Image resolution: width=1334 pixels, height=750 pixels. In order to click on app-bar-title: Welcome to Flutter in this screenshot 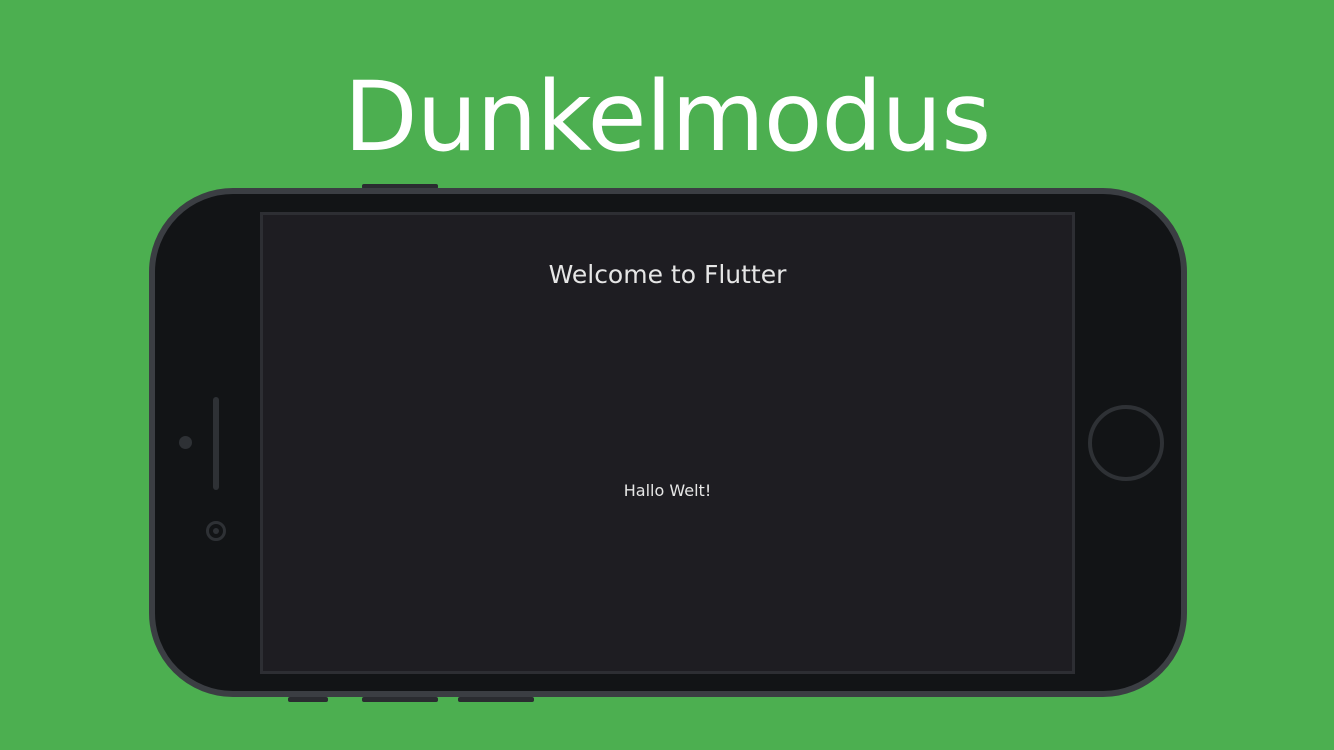, I will do `click(667, 274)`.